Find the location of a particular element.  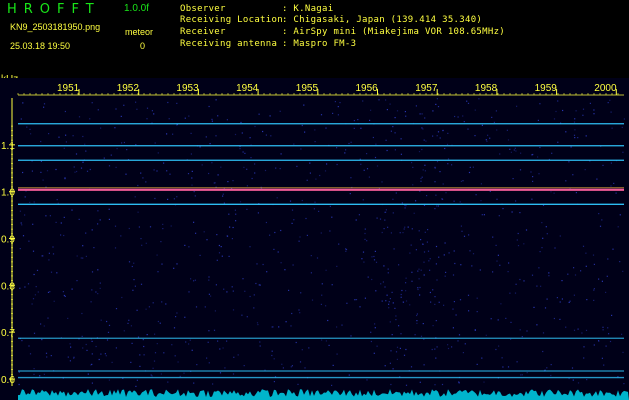

time-tick-label: 1957 is located at coordinates (426, 88).